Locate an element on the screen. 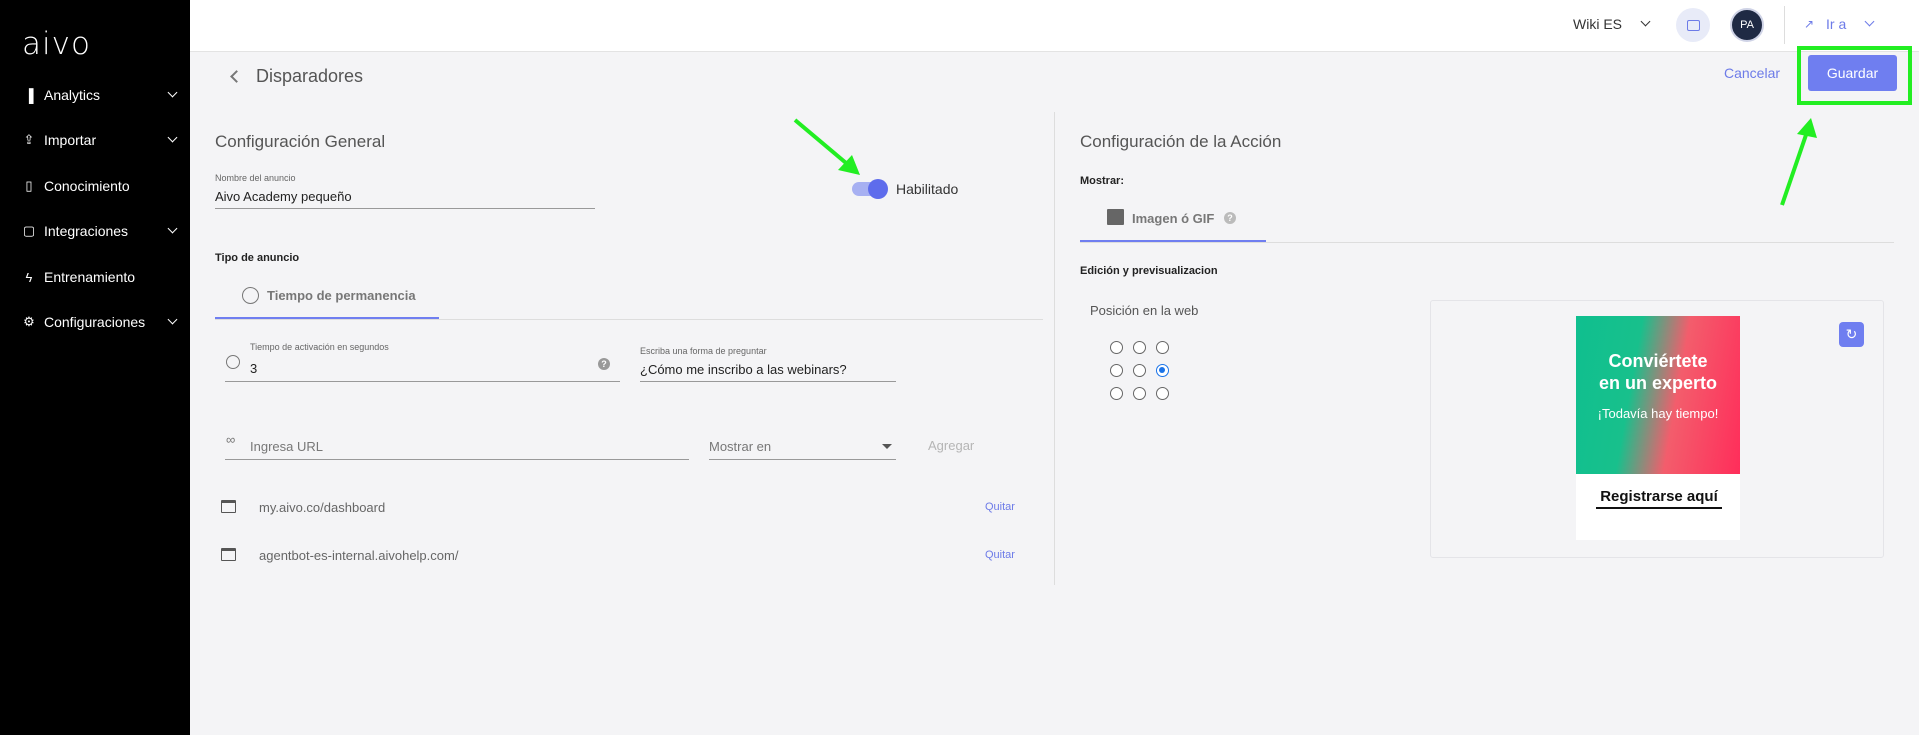 The image size is (1919, 735). divider is located at coordinates (1784, 25).